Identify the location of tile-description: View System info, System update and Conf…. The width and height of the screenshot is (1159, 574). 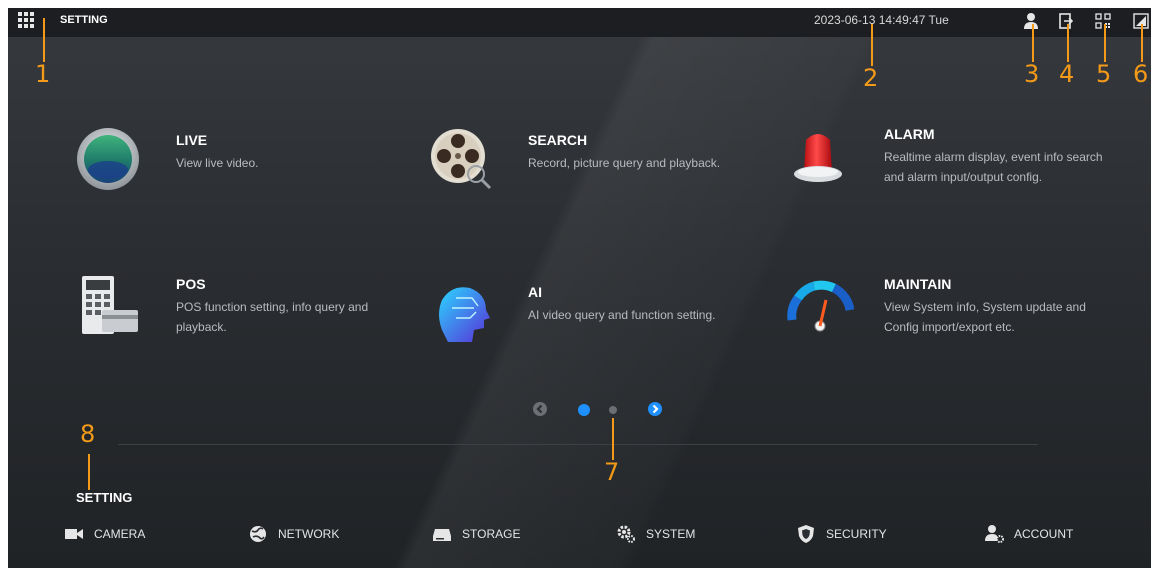
(985, 317).